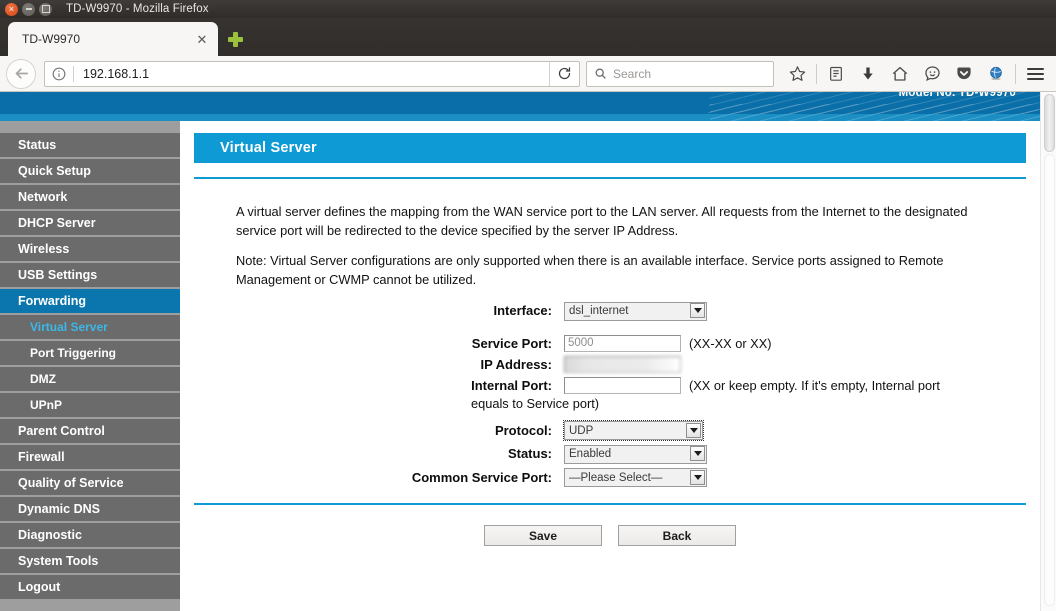 The image size is (1056, 611). I want to click on form-divider, so click(610, 504).